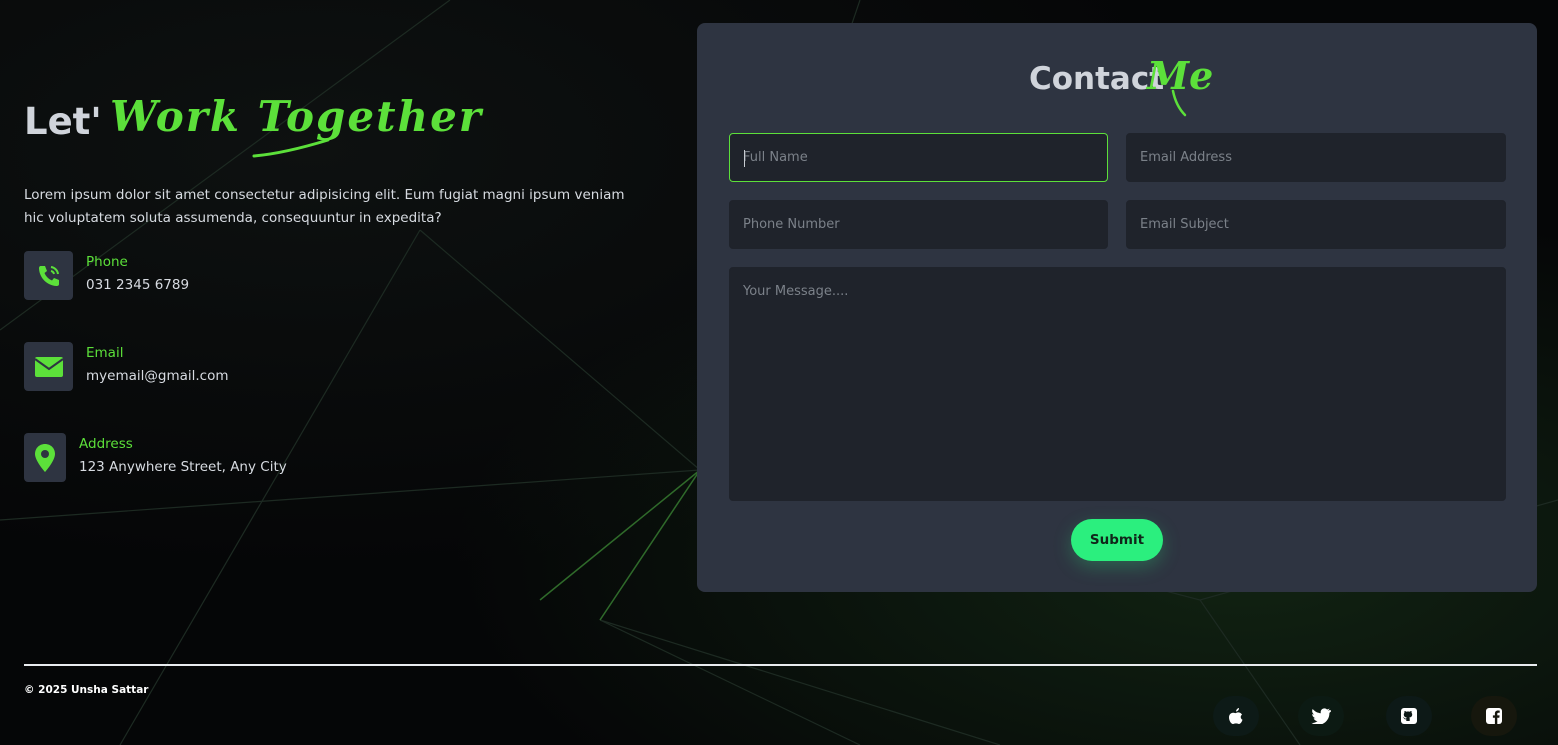 This screenshot has width=1558, height=745. What do you see at coordinates (105, 353) in the screenshot?
I see `contact-email-label: Email` at bounding box center [105, 353].